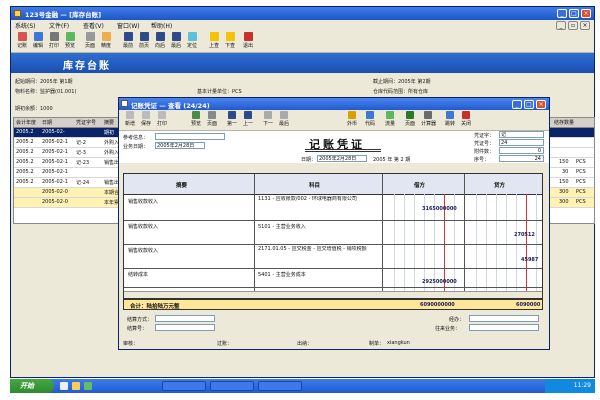 The width and height of the screenshot is (600, 400). What do you see at coordinates (564, 123) in the screenshot?
I see `col-qty: 结存数量` at bounding box center [564, 123].